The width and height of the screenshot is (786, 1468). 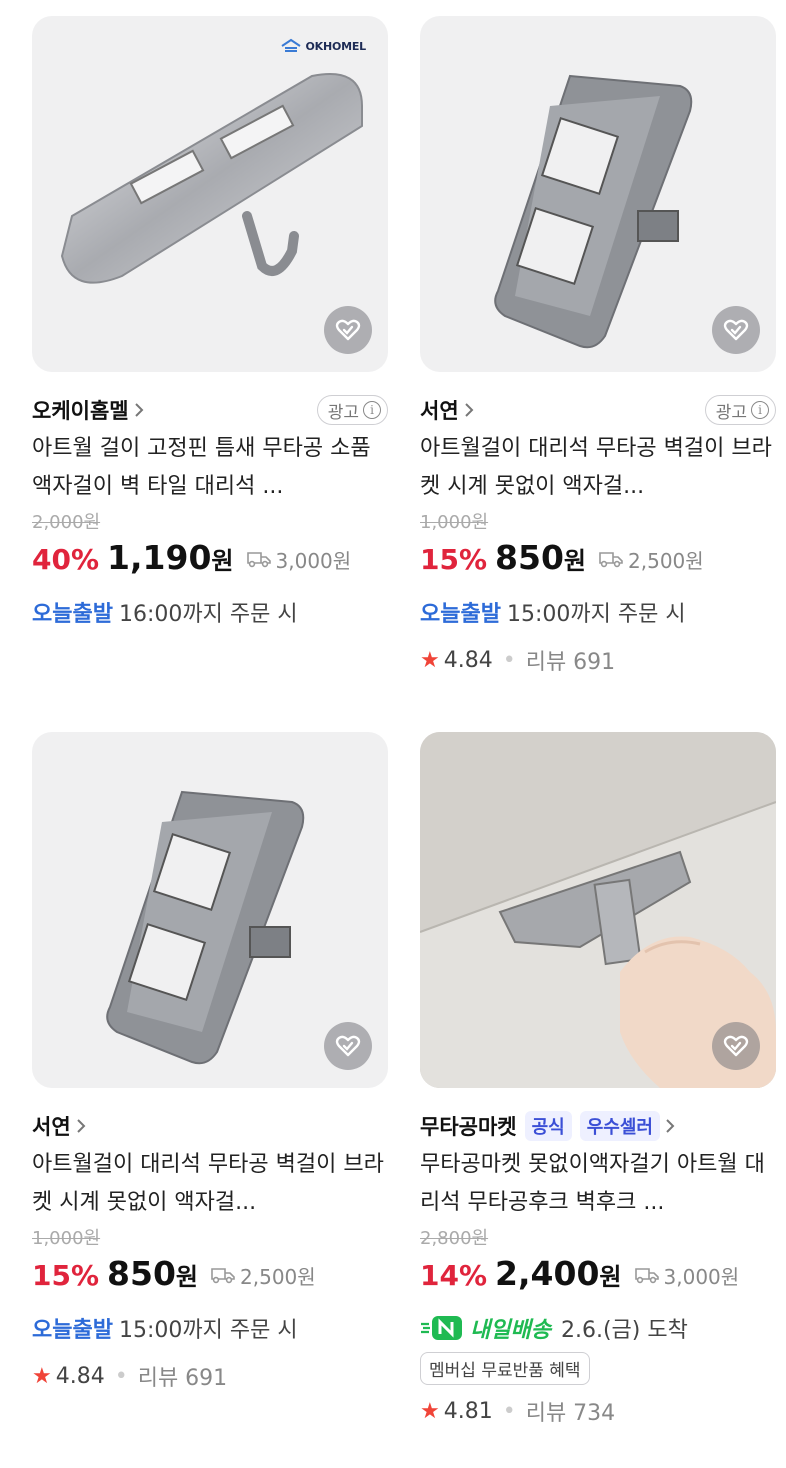 I want to click on price-row: 40% 1,190 원 3,000원, so click(x=210, y=560).